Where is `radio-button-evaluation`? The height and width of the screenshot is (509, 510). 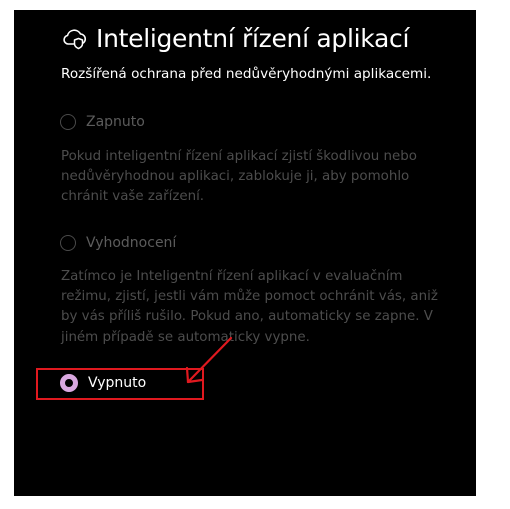 radio-button-evaluation is located at coordinates (68, 243).